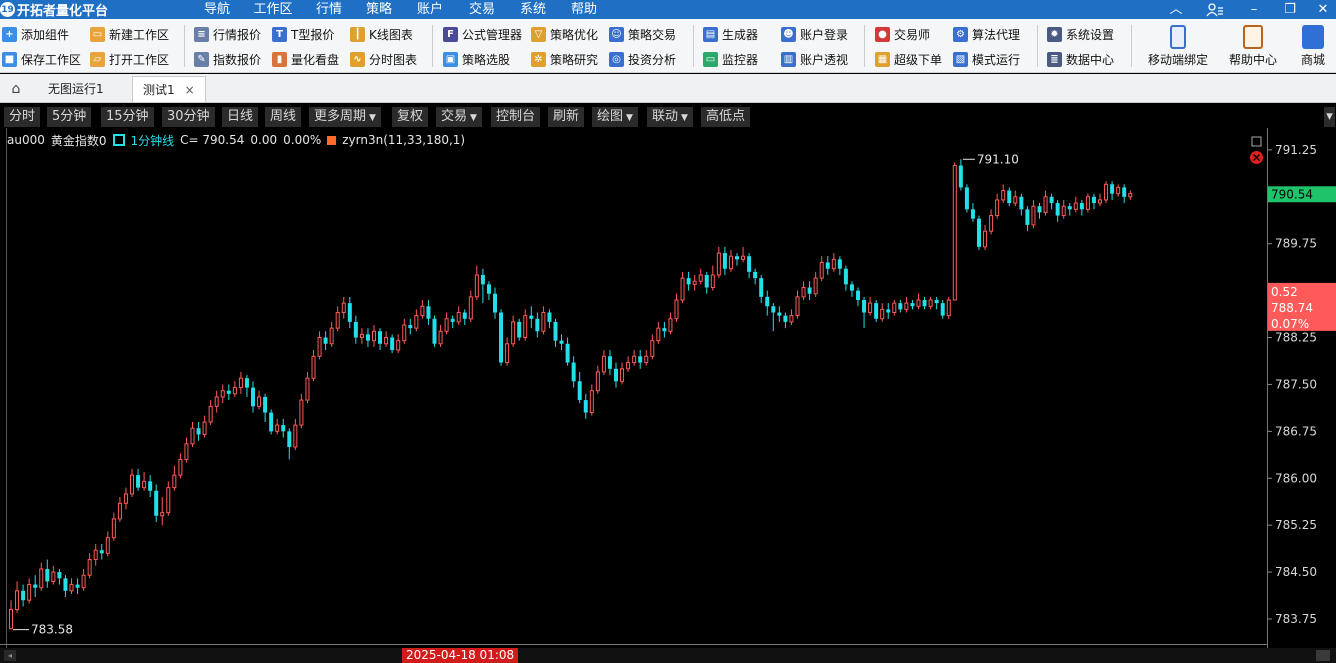  I want to click on menu-help: 帮助, so click(584, 9).